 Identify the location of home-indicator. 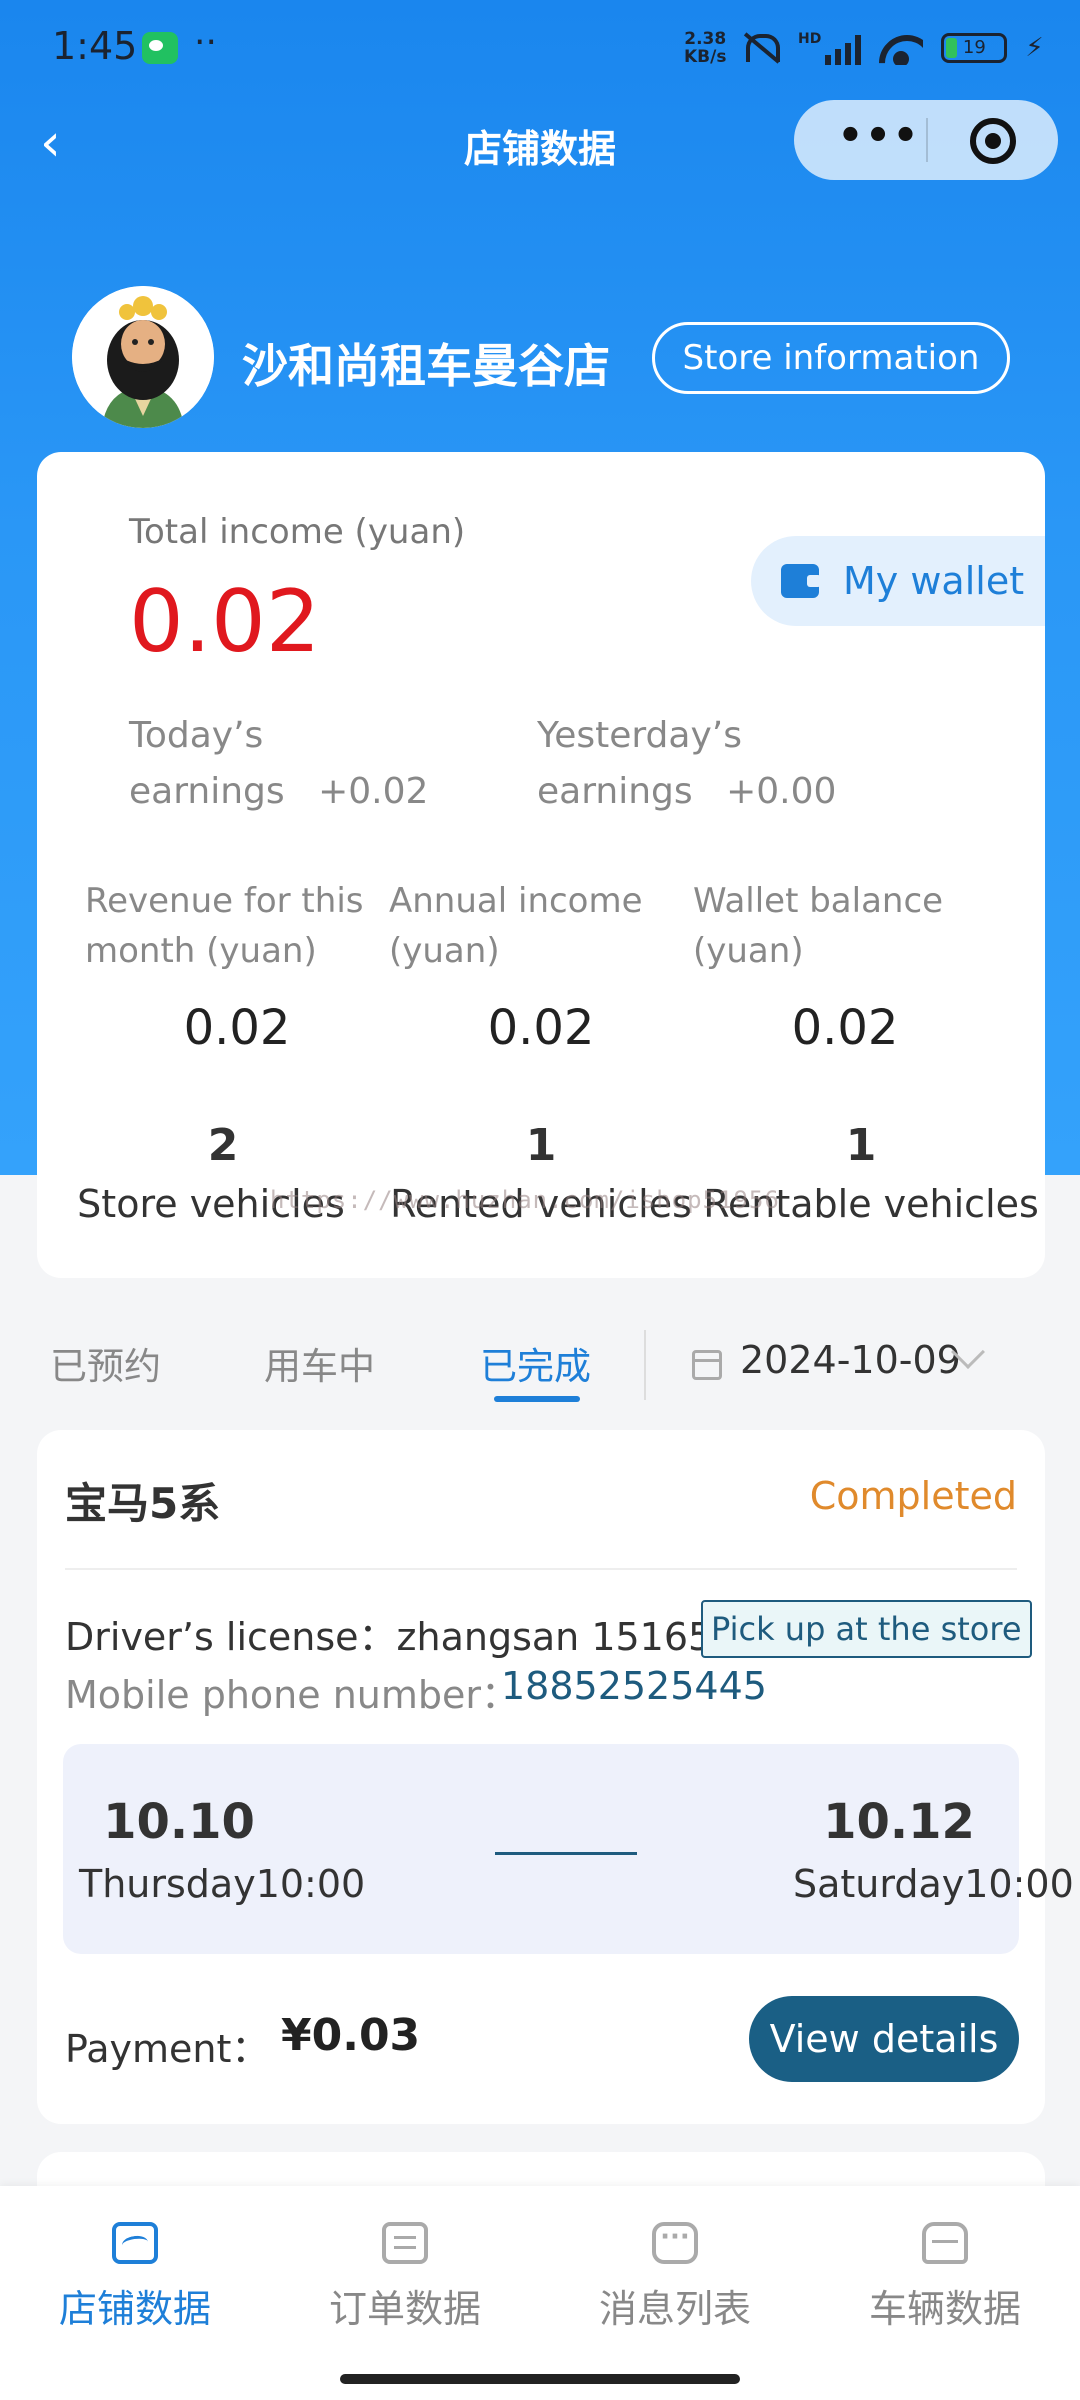
(540, 2379).